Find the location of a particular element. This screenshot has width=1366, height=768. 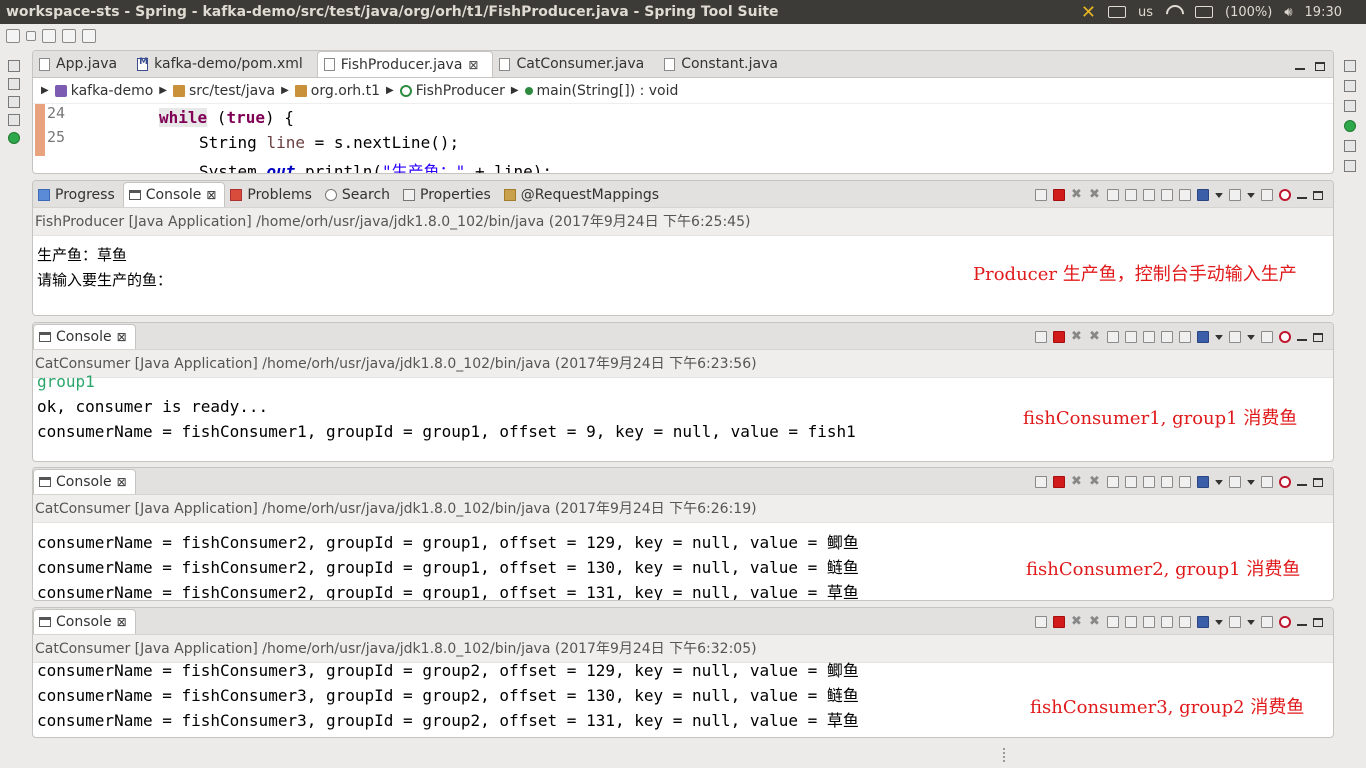

volume-icon: 🔊︎ is located at coordinates (1288, 12).